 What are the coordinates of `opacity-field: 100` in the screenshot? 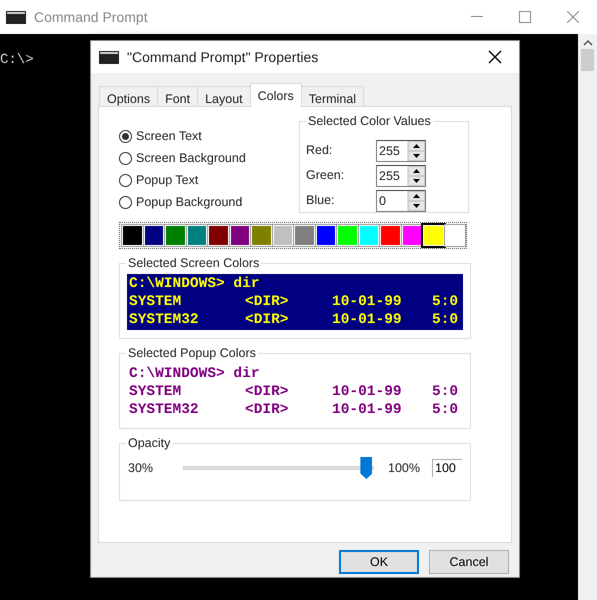 It's located at (447, 468).